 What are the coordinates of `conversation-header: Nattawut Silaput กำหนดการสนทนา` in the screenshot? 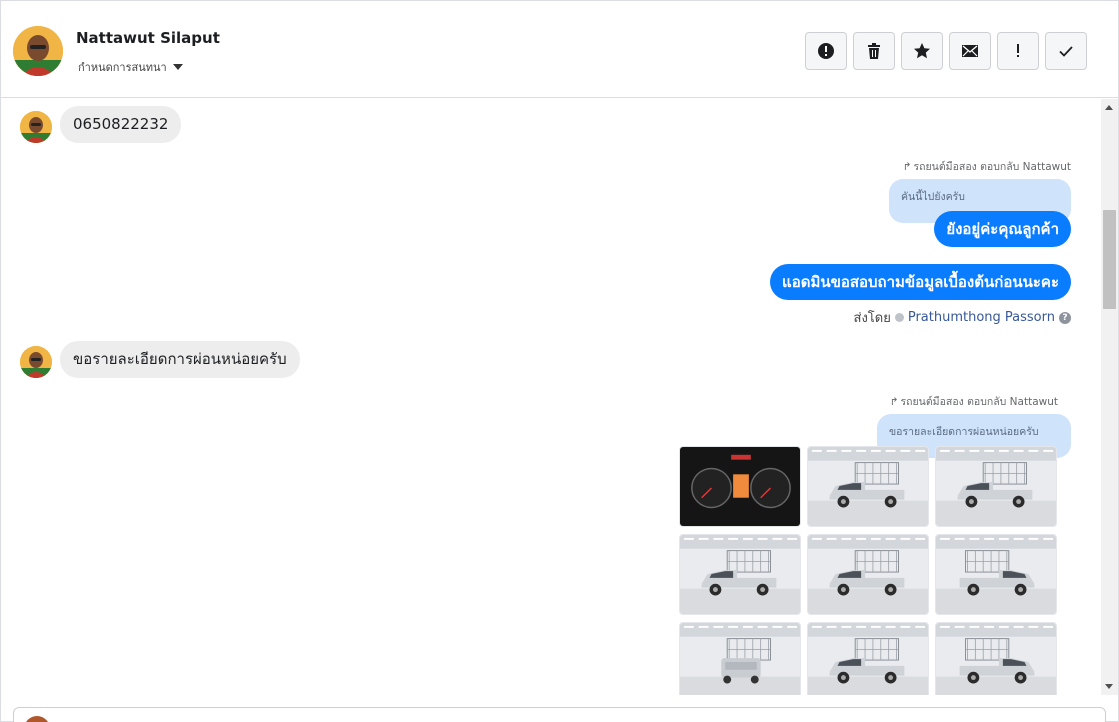 It's located at (559, 49).